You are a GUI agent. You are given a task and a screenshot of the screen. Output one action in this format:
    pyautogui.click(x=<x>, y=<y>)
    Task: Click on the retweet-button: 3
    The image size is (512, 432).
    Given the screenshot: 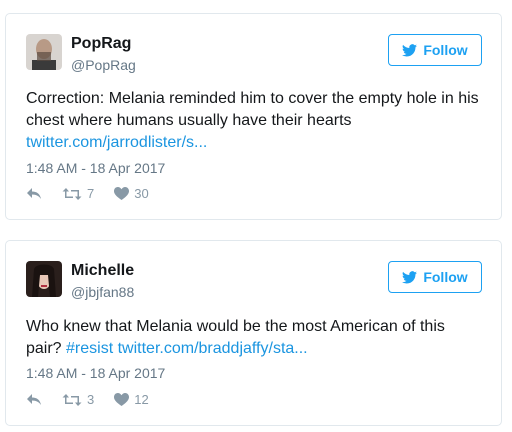 What is the action you would take?
    pyautogui.click(x=78, y=399)
    